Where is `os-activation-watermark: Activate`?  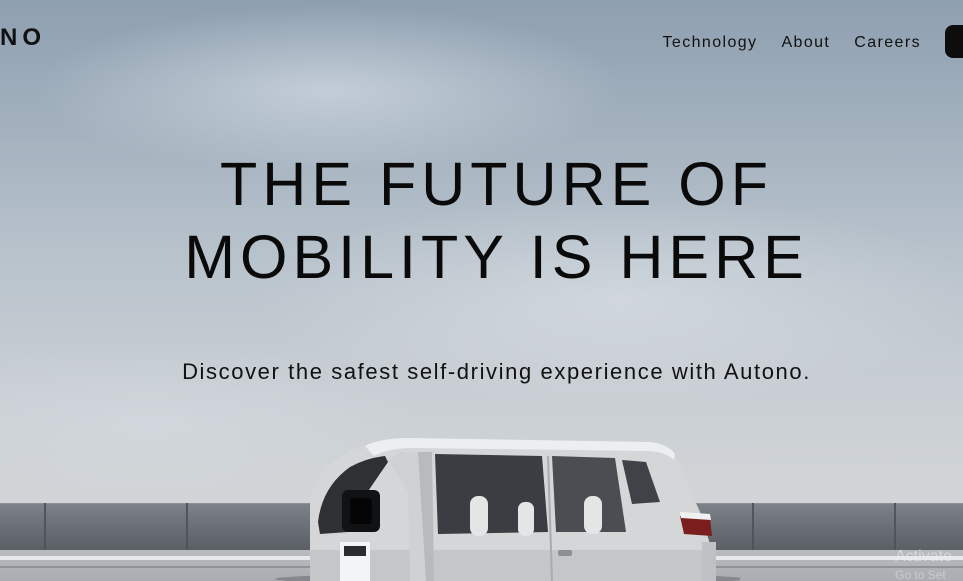
os-activation-watermark: Activate is located at coordinates (923, 556).